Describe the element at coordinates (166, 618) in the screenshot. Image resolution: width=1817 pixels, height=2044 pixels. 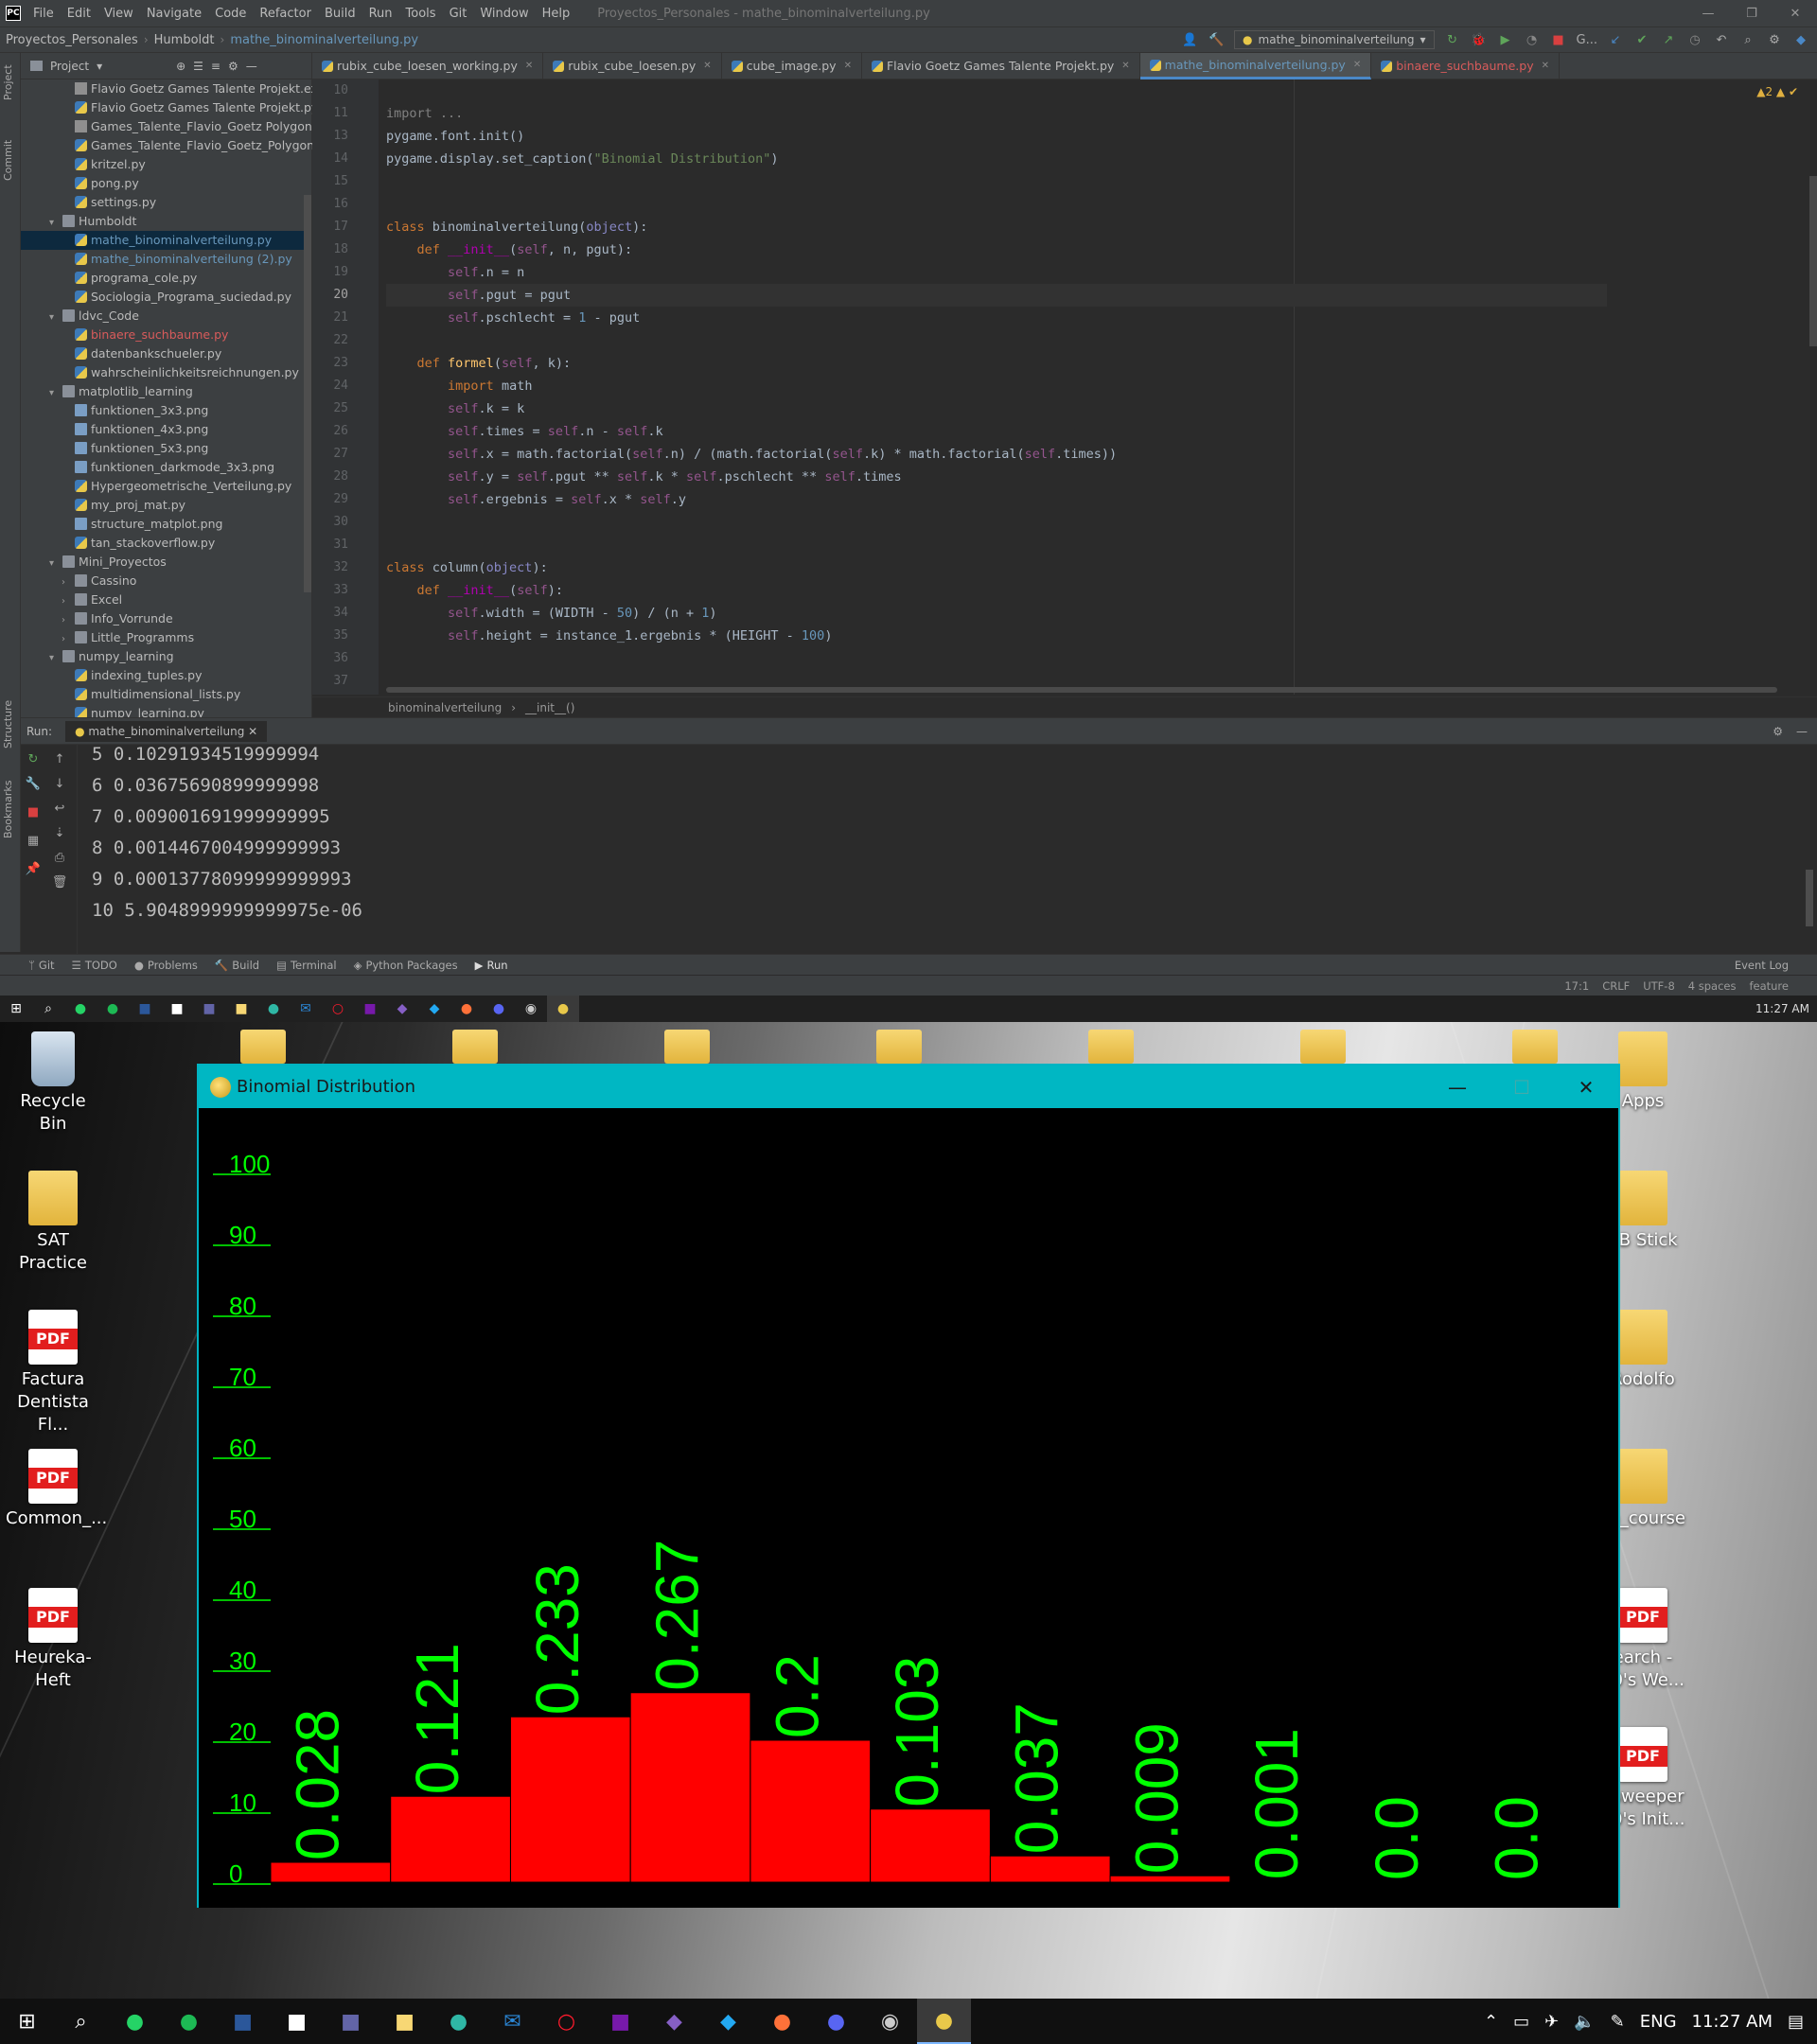
I see `tree-item: › Info_Vorrunde` at that location.